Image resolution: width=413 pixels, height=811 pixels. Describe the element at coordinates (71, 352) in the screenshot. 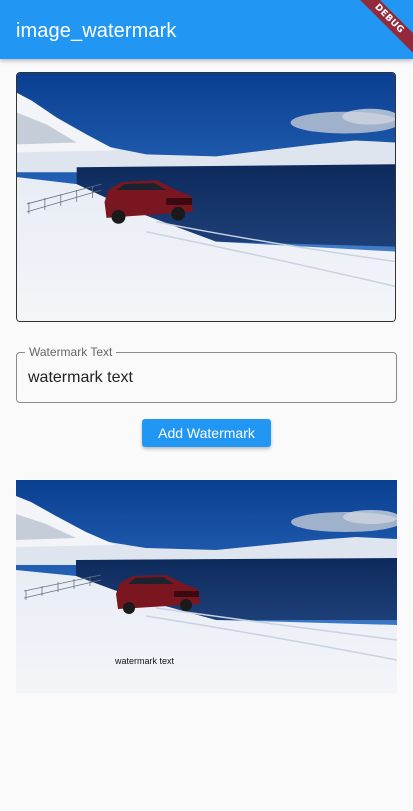

I see `watermark-text-label: Watermark Text` at that location.